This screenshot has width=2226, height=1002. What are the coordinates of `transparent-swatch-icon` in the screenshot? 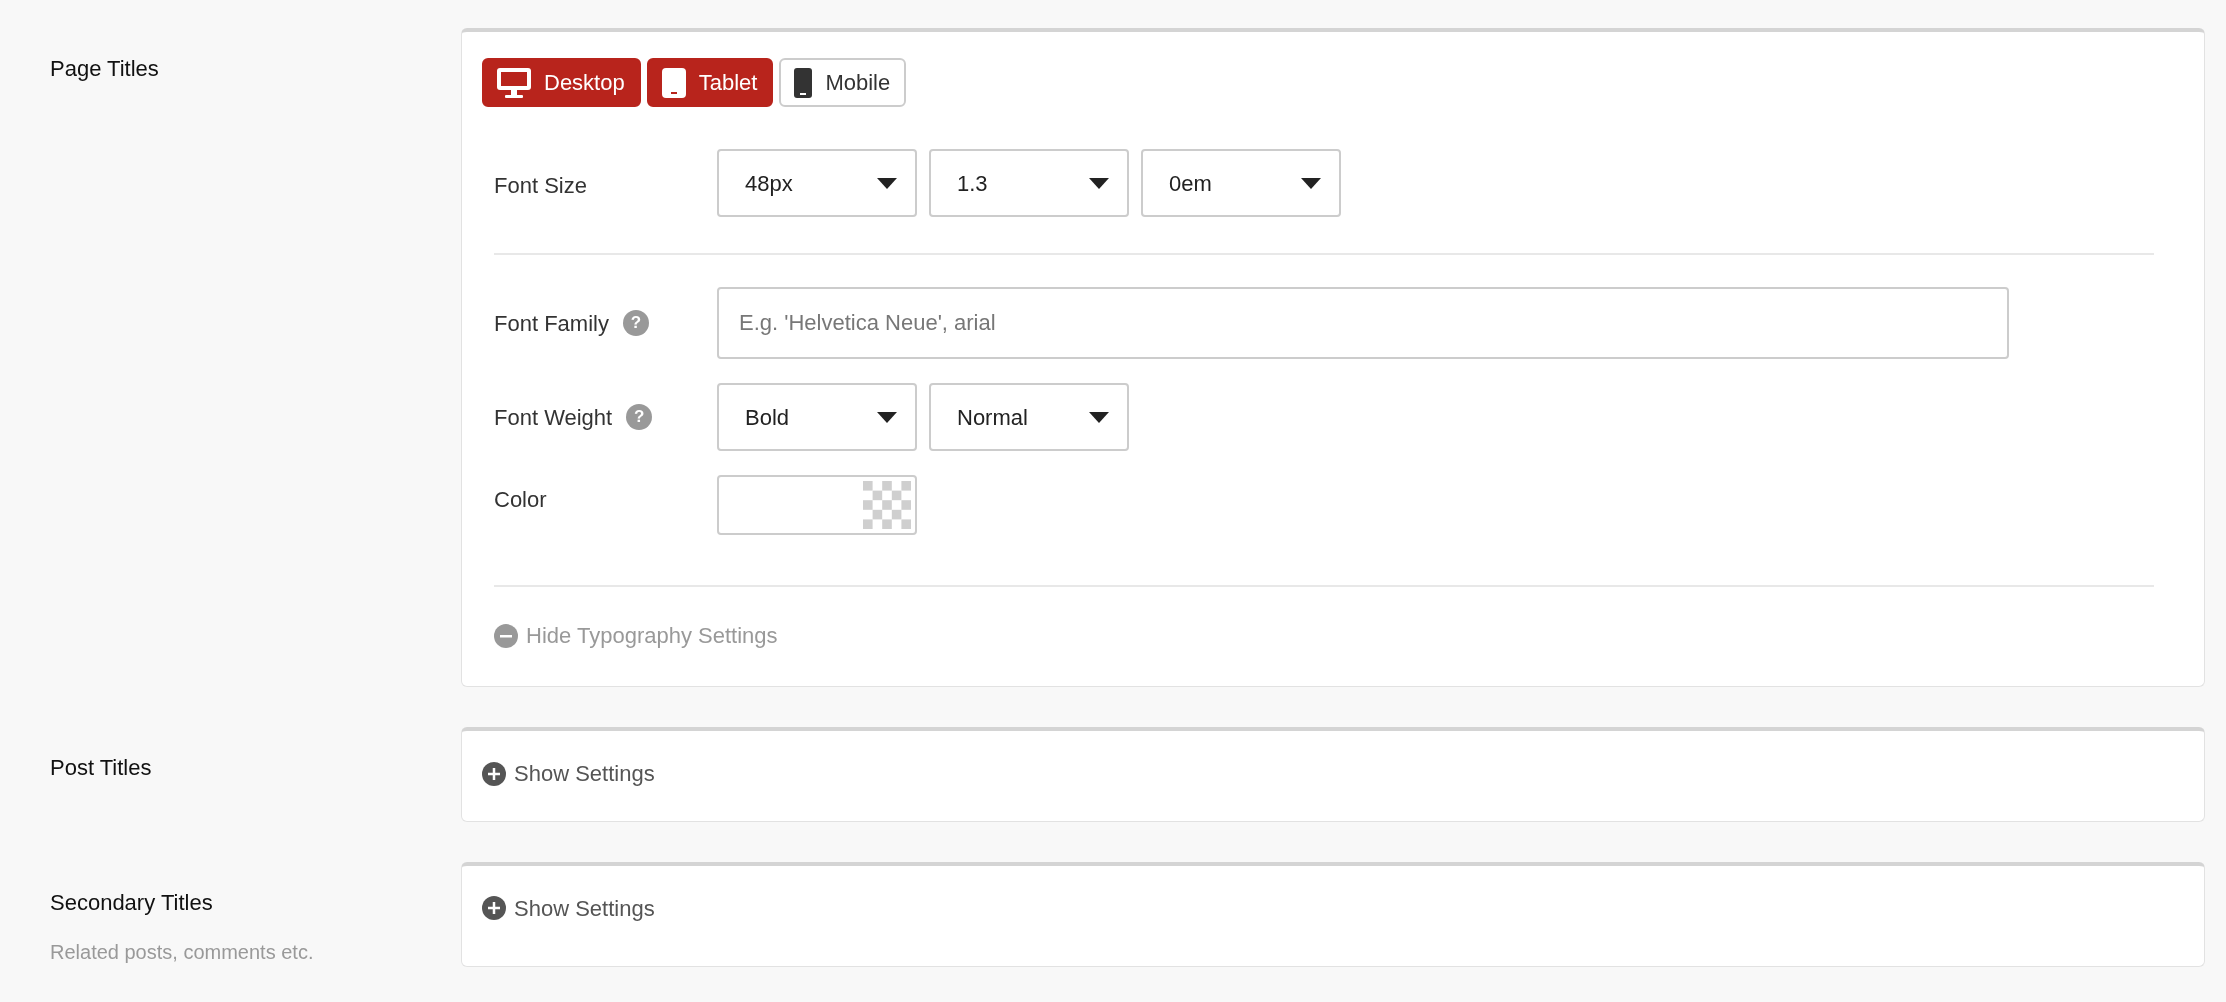 It's located at (887, 505).